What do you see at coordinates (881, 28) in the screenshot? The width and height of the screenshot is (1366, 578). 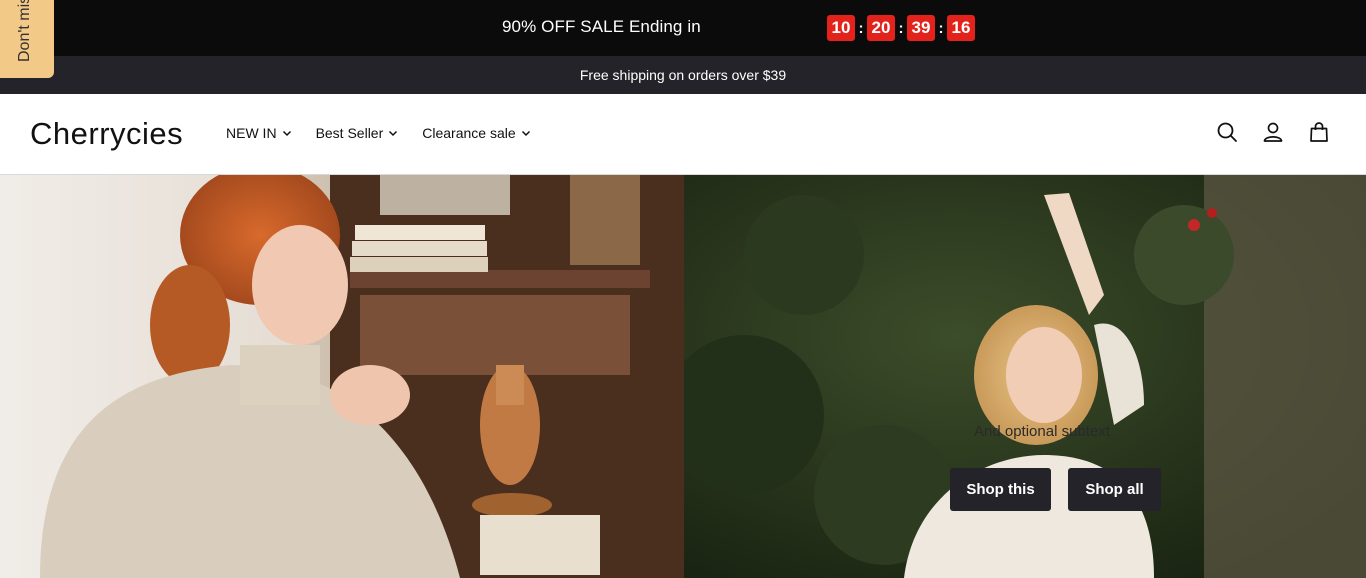 I see `countdown-hours: 20` at bounding box center [881, 28].